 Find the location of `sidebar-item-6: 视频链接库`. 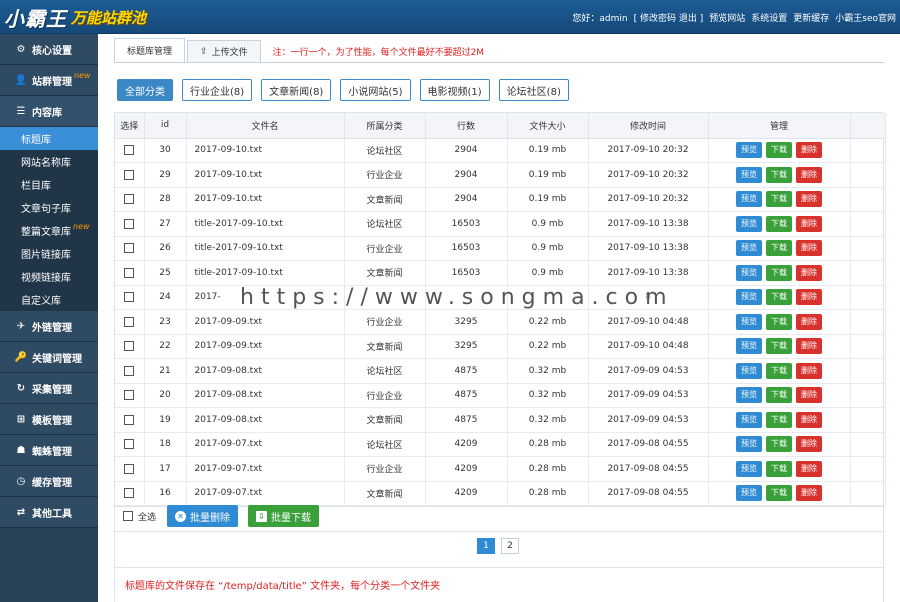

sidebar-item-6: 视频链接库 is located at coordinates (49, 276).